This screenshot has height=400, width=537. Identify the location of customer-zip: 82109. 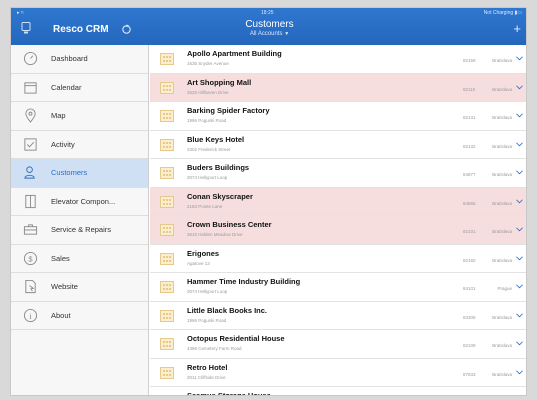
(469, 345).